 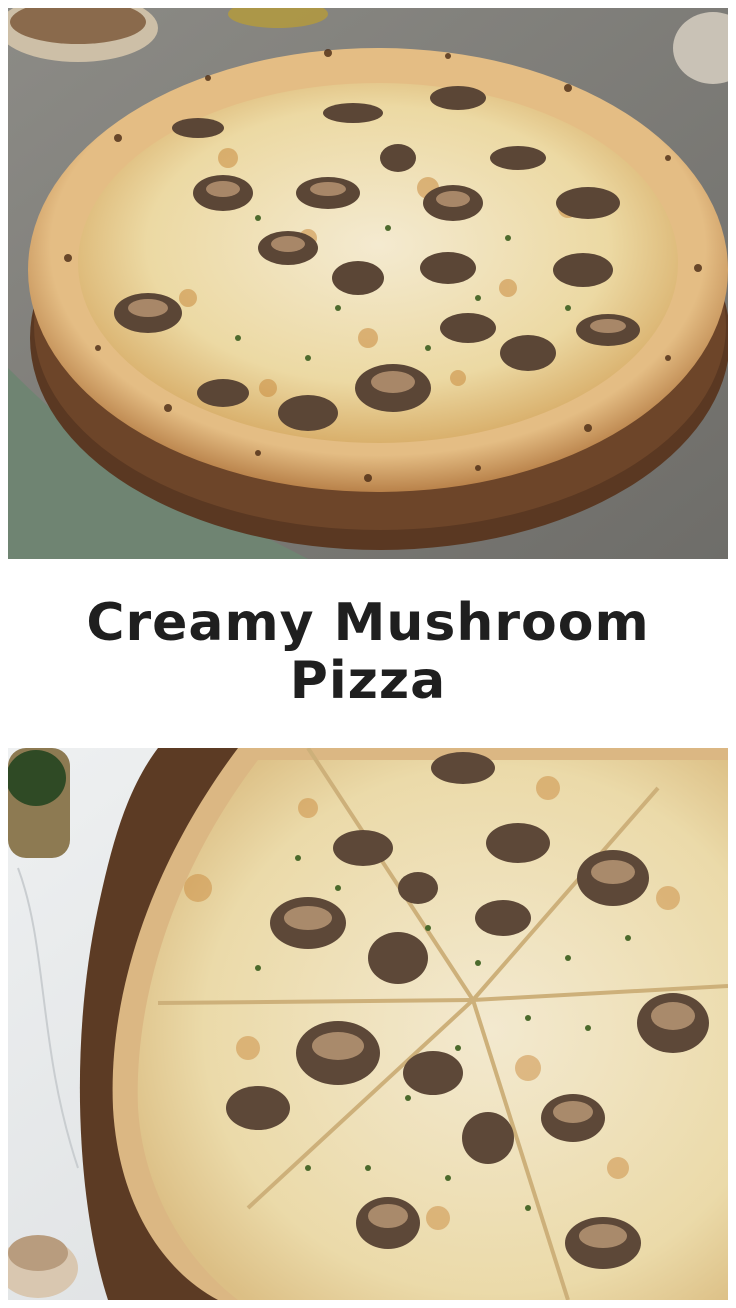 I want to click on title-line-1: Creamy Mushroom, so click(x=368, y=623).